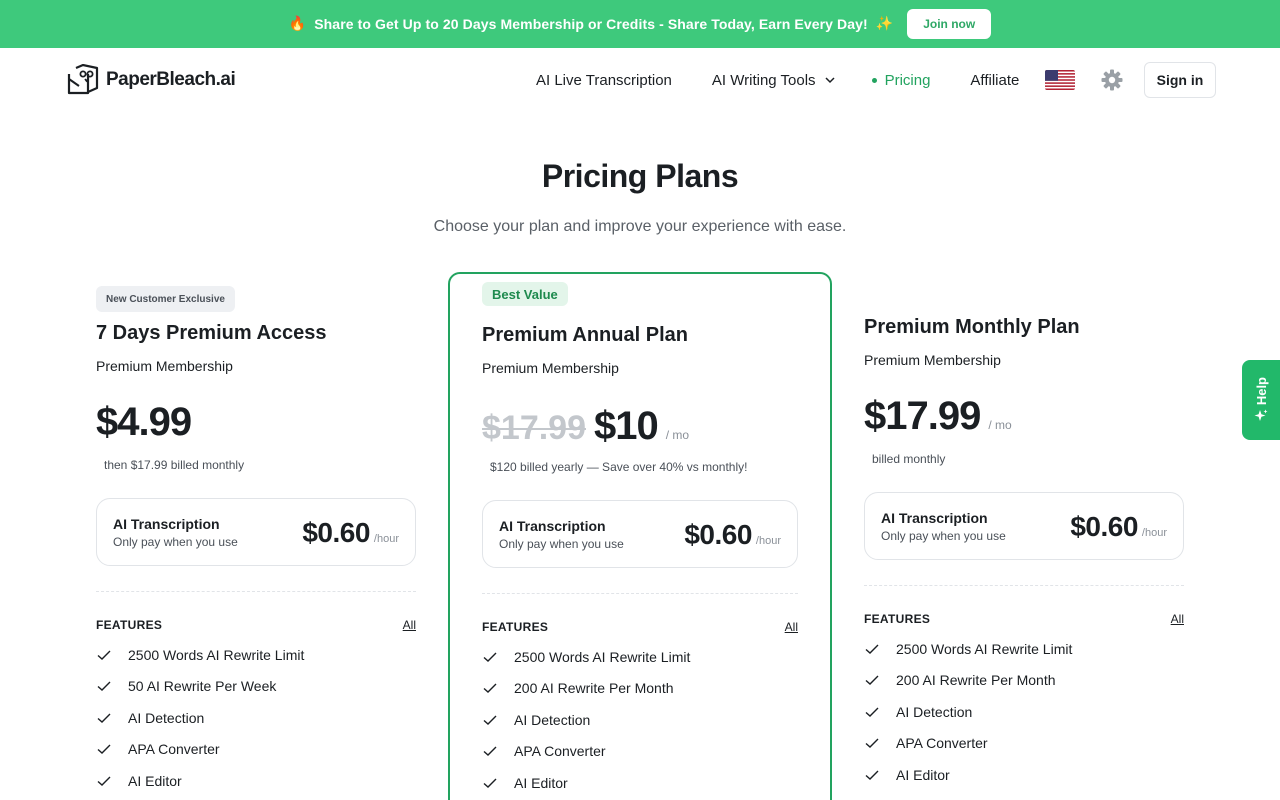 This screenshot has width=1280, height=800. What do you see at coordinates (171, 79) in the screenshot?
I see `logo-text: PaperBleach.ai` at bounding box center [171, 79].